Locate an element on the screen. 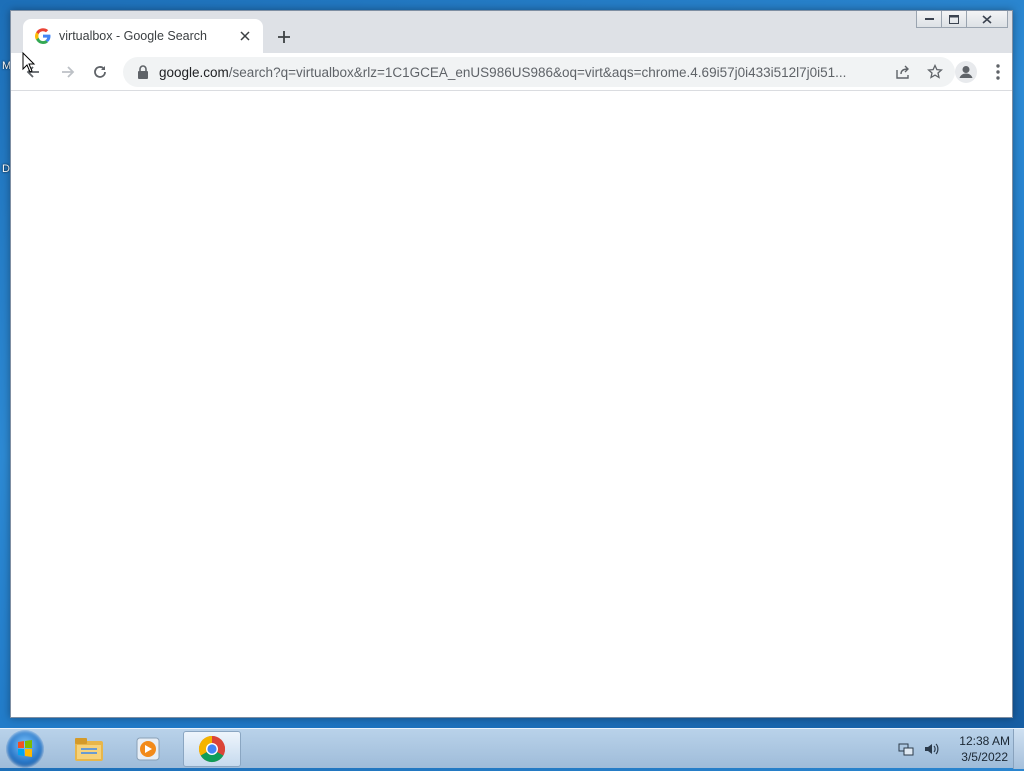 Image resolution: width=1024 pixels, height=771 pixels. forward-button is located at coordinates (68, 72).